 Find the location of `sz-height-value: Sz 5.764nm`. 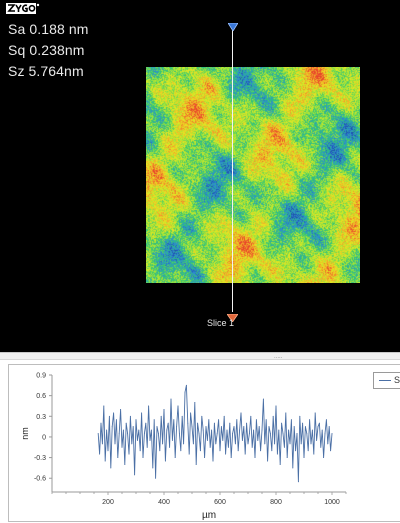

sz-height-value: Sz 5.764nm is located at coordinates (46, 71).